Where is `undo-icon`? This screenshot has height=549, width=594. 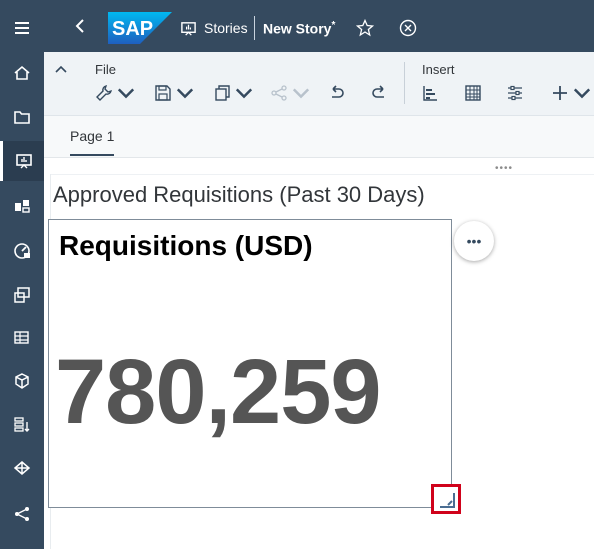 undo-icon is located at coordinates (338, 91).